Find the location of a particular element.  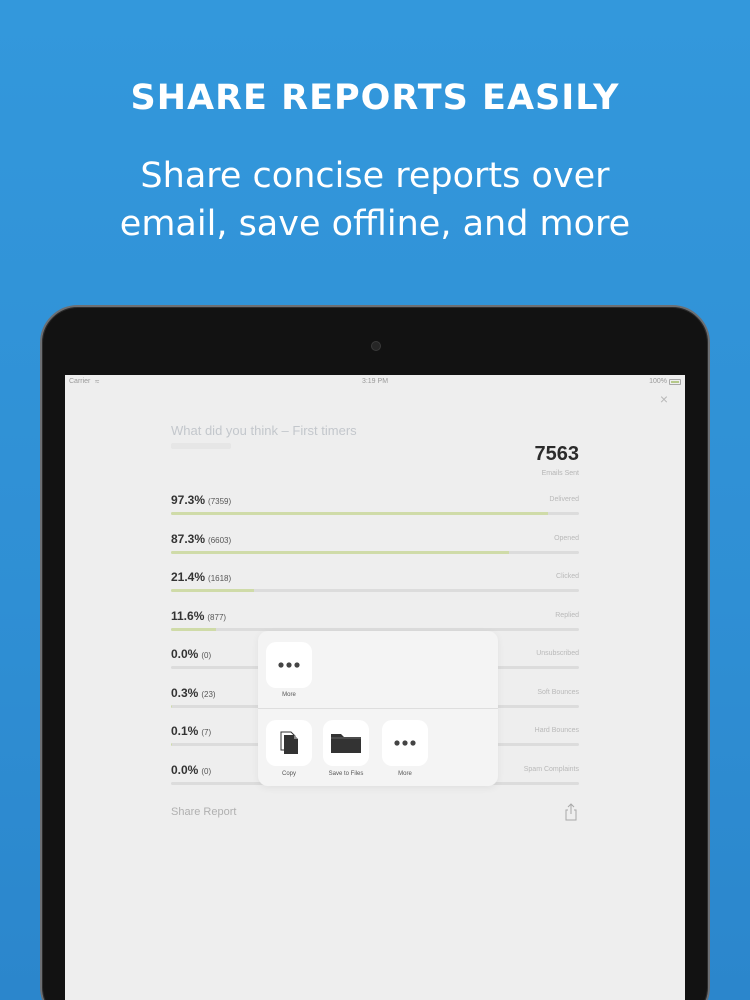

battery-icon is located at coordinates (675, 382).